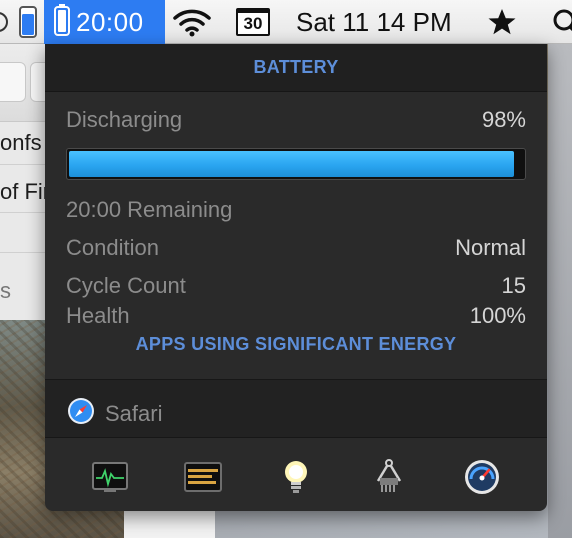 This screenshot has height=538, width=572. I want to click on charge-progress-fill, so click(291, 164).